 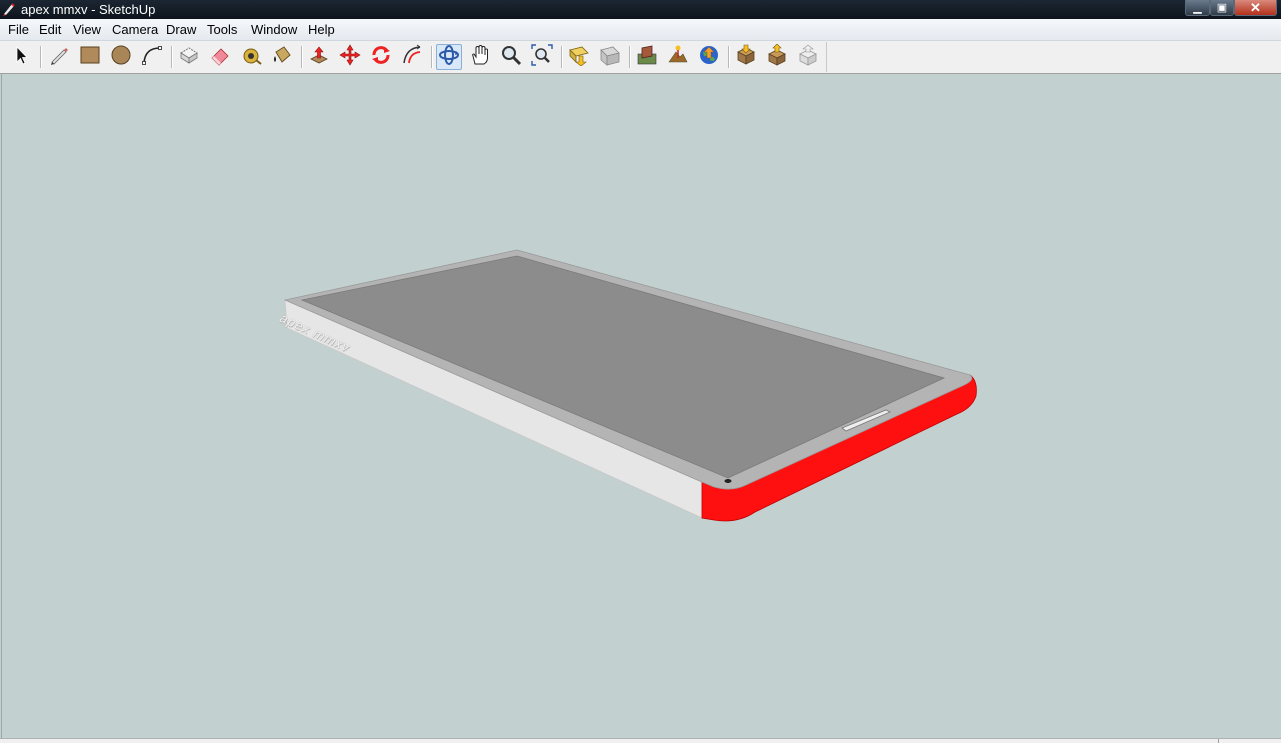 I want to click on menu-tools: Tools, so click(x=222, y=30).